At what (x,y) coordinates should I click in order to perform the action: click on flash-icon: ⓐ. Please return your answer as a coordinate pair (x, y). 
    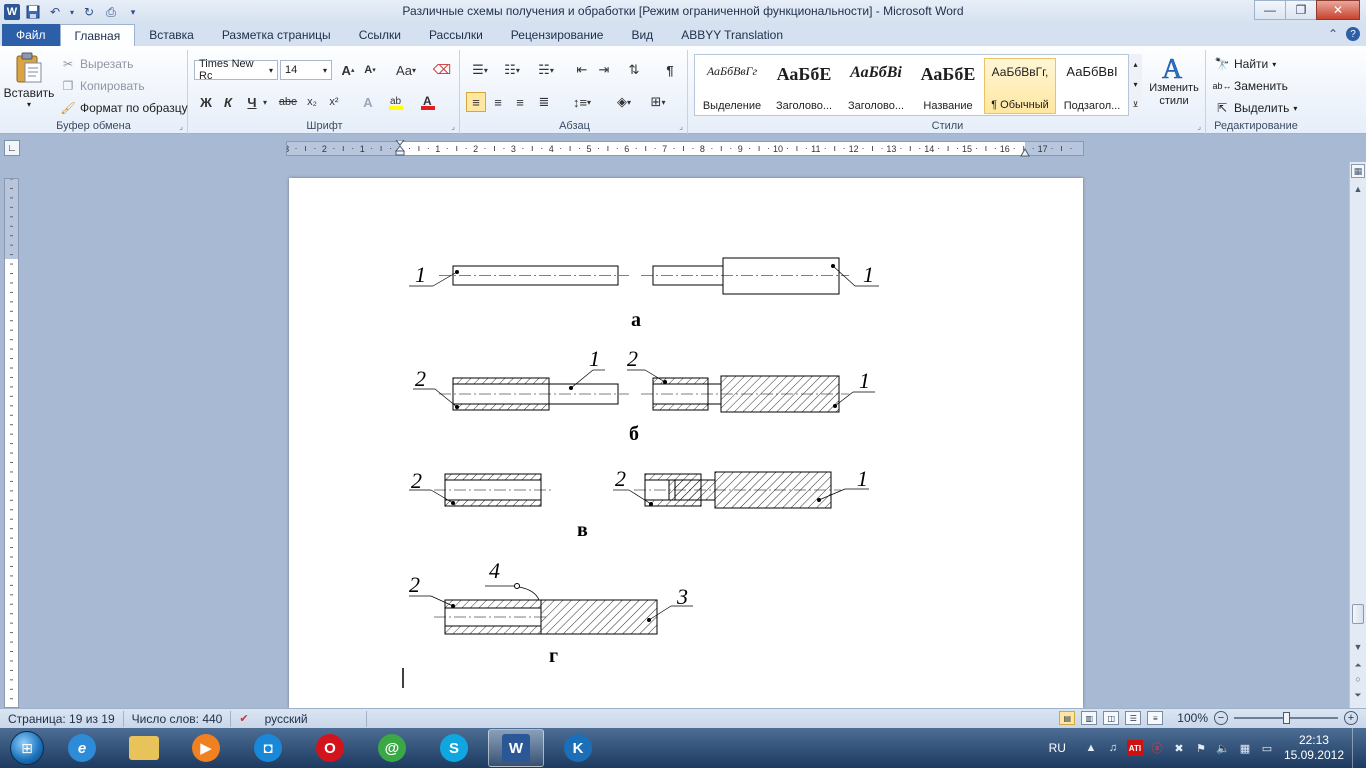
    Looking at the image, I should click on (1157, 748).